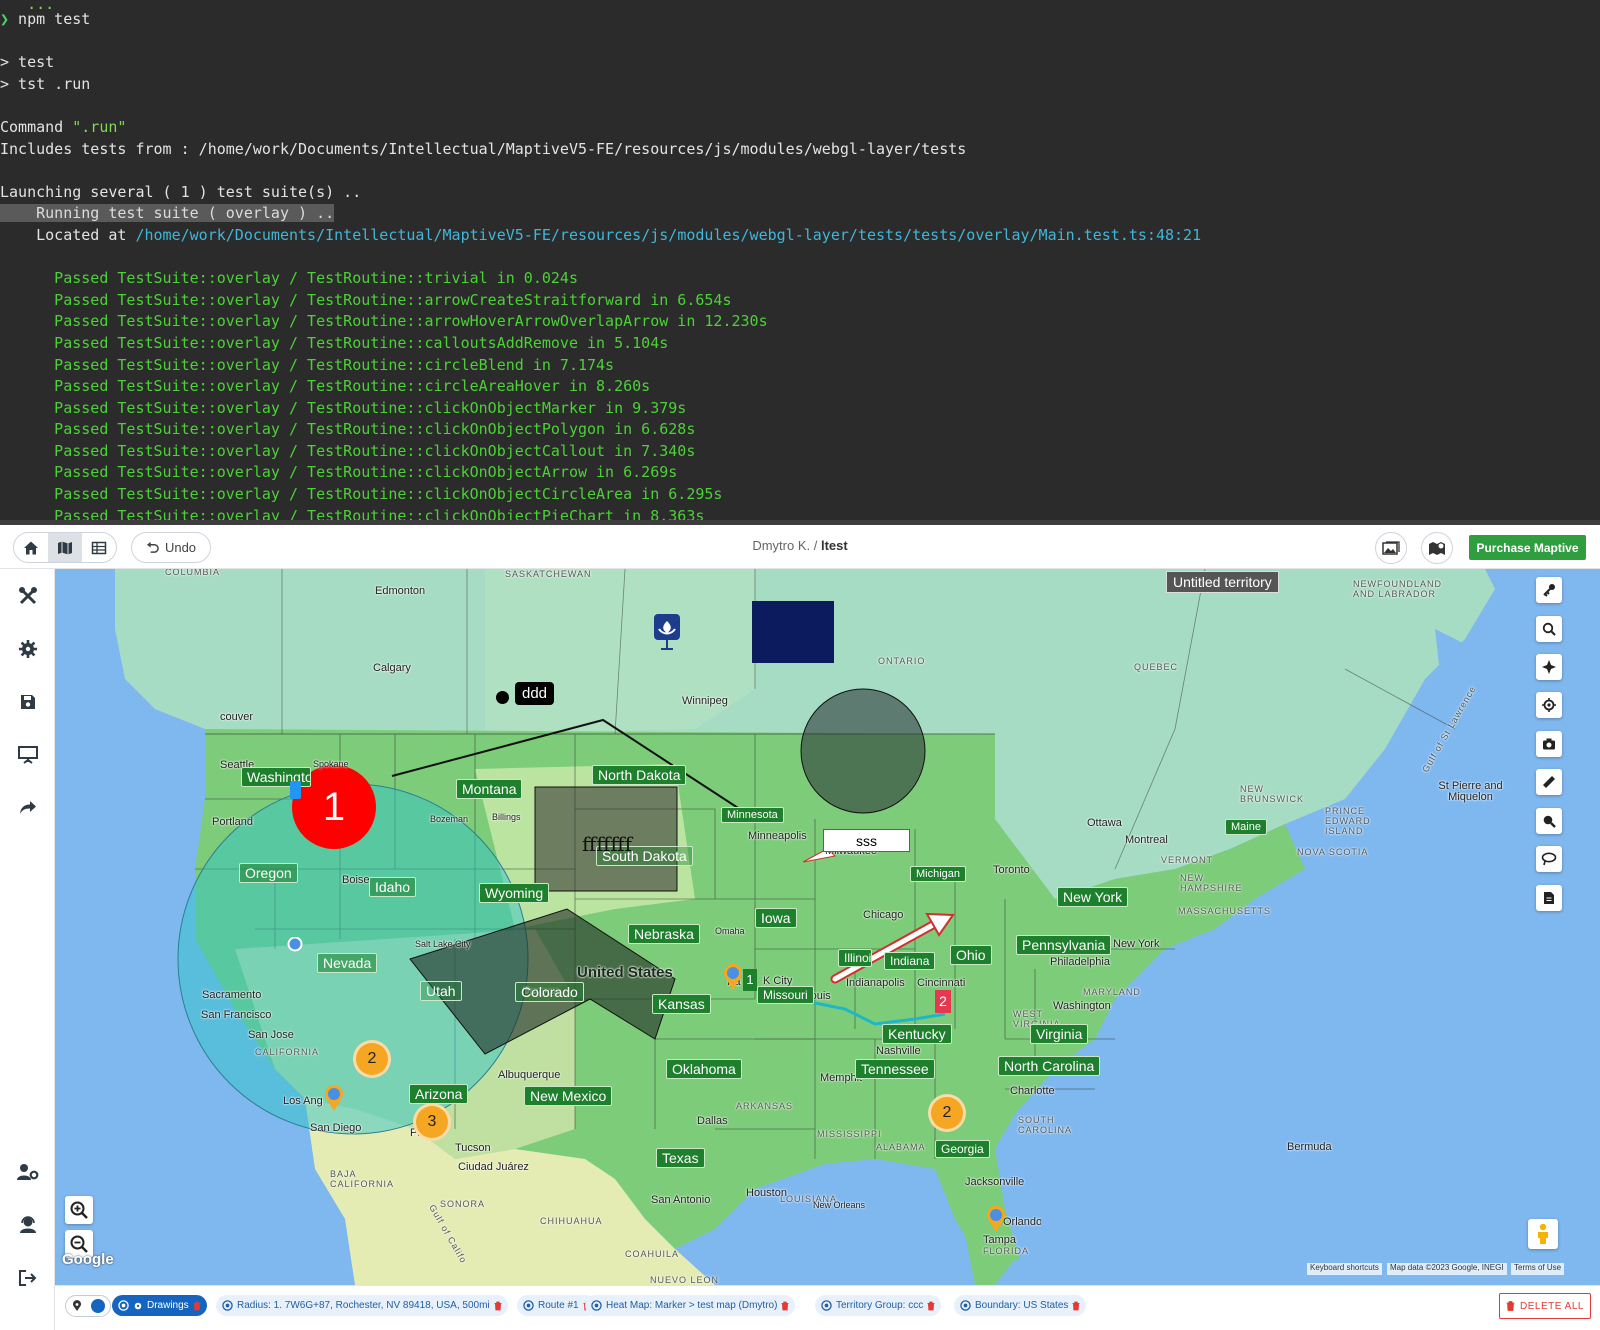 The height and width of the screenshot is (1330, 1600). Describe the element at coordinates (28, 1225) in the screenshot. I see `support-button` at that location.